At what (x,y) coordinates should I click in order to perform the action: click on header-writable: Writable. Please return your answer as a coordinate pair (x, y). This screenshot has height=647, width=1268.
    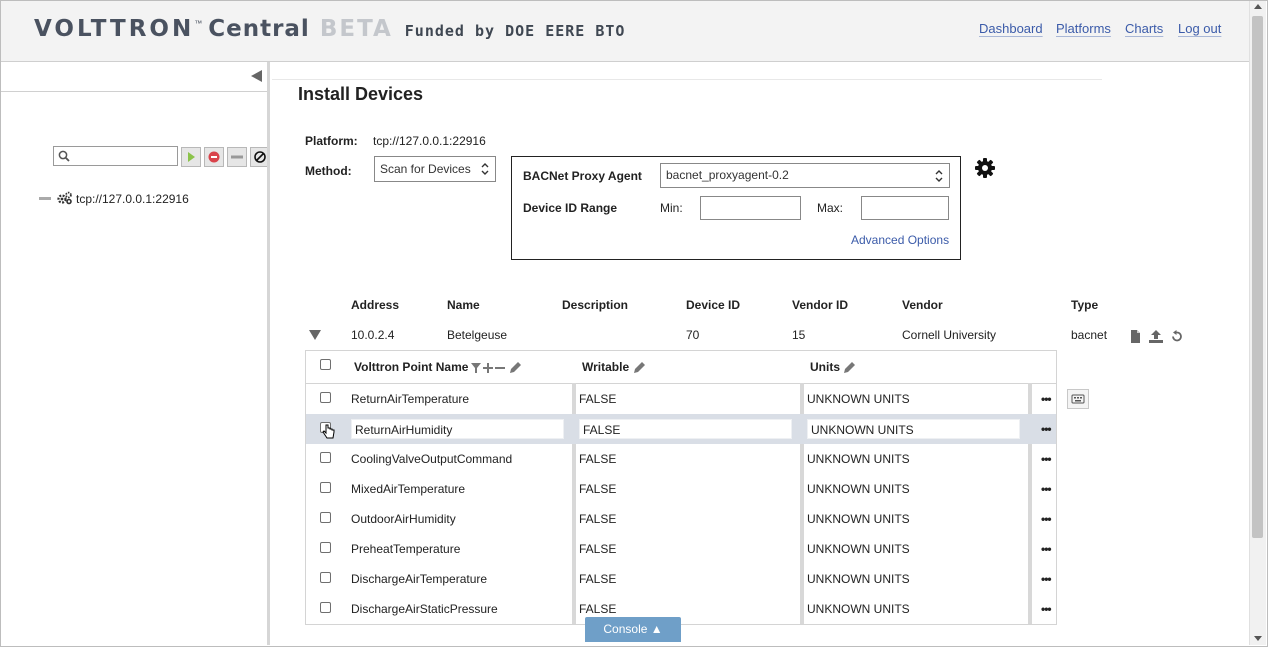
    Looking at the image, I should click on (605, 367).